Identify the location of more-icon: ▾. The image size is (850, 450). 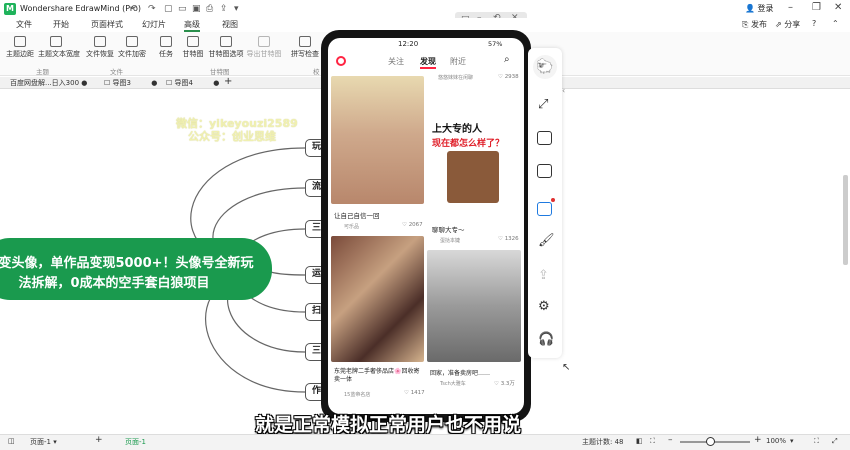
(236, 9).